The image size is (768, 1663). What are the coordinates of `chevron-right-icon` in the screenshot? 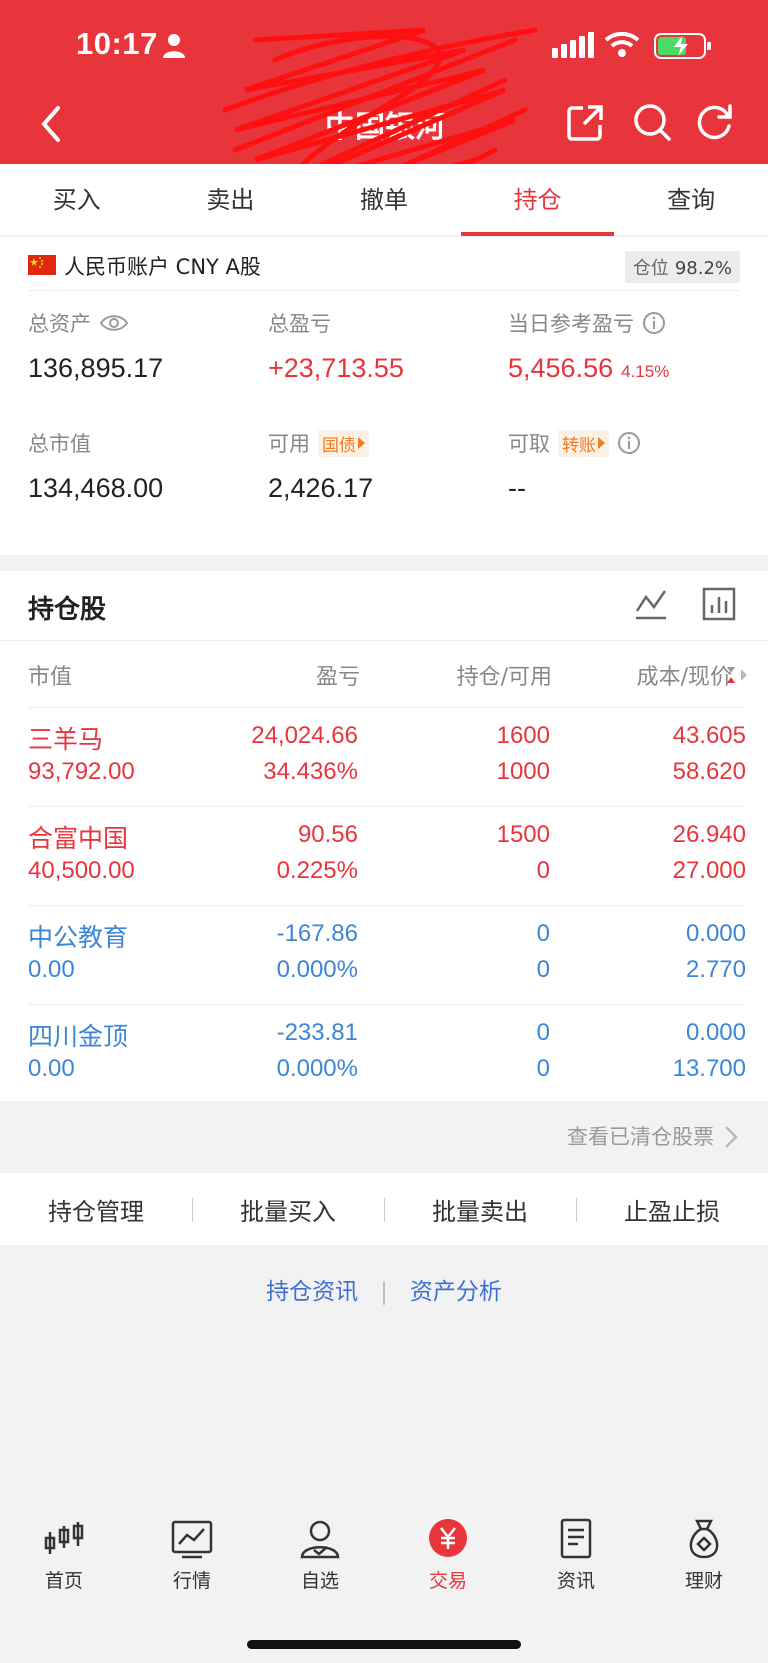 It's located at (731, 1137).